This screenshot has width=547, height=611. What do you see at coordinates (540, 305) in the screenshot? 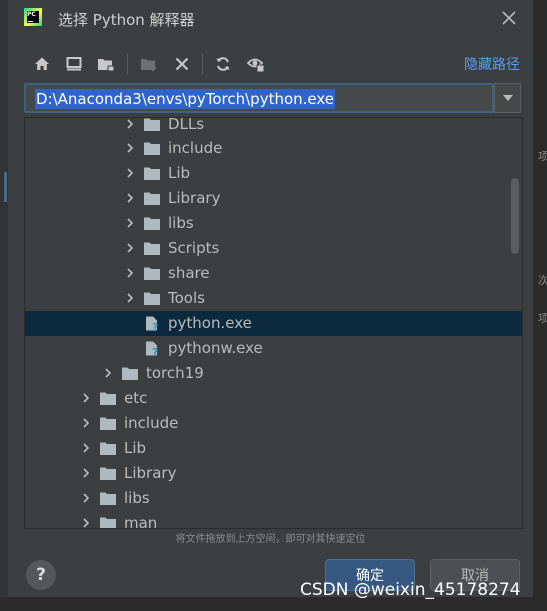
I see `ide-right-strip: 项 次 项` at bounding box center [540, 305].